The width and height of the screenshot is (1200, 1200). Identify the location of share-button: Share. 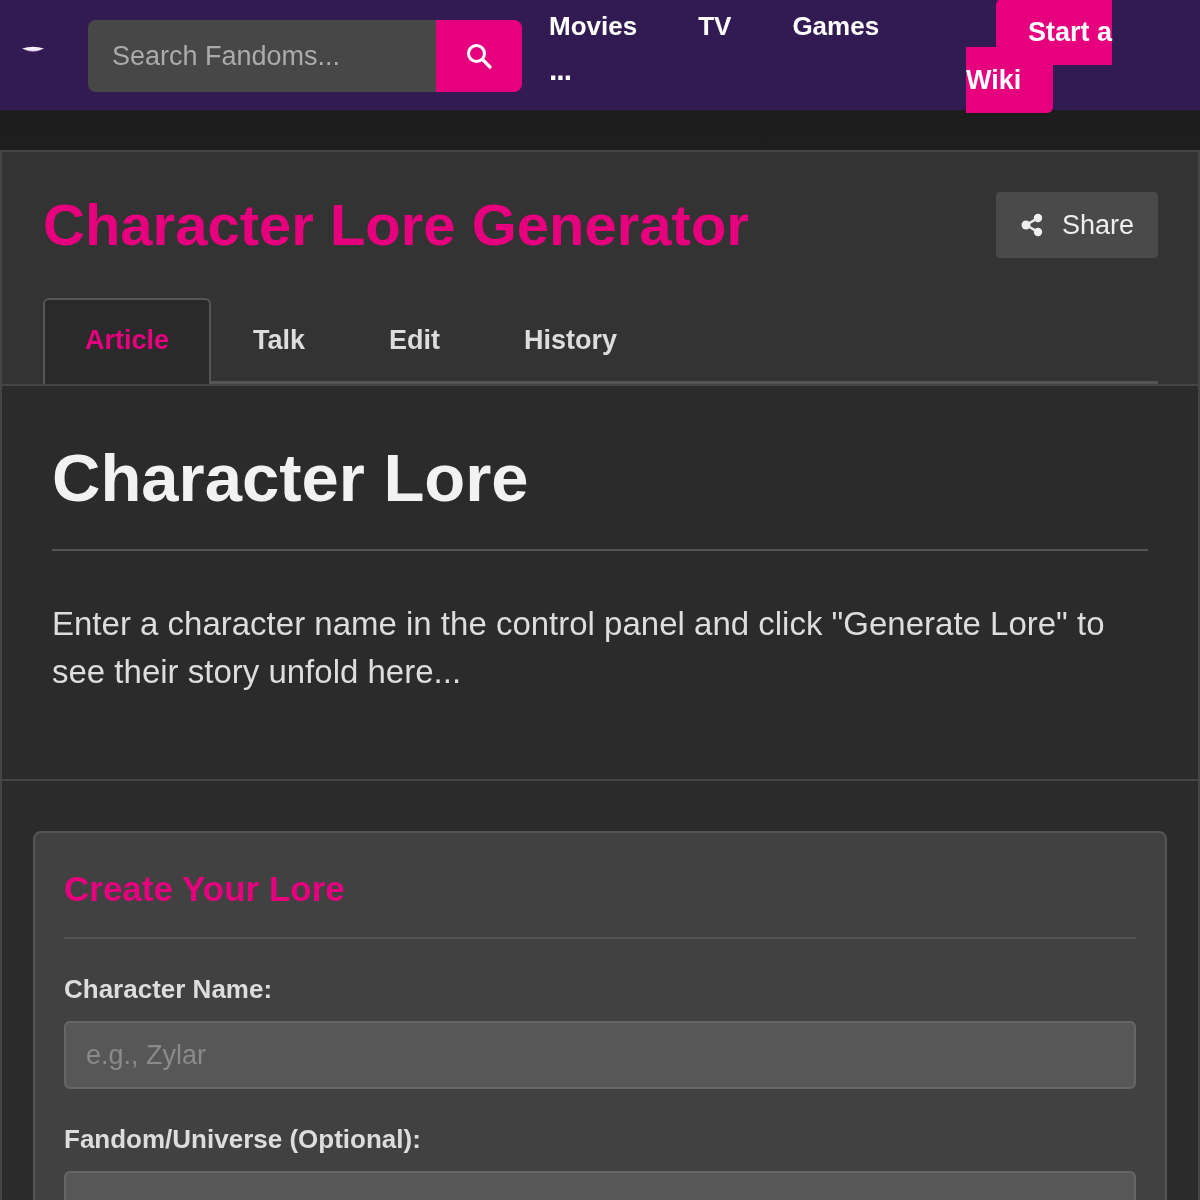
(1076, 225).